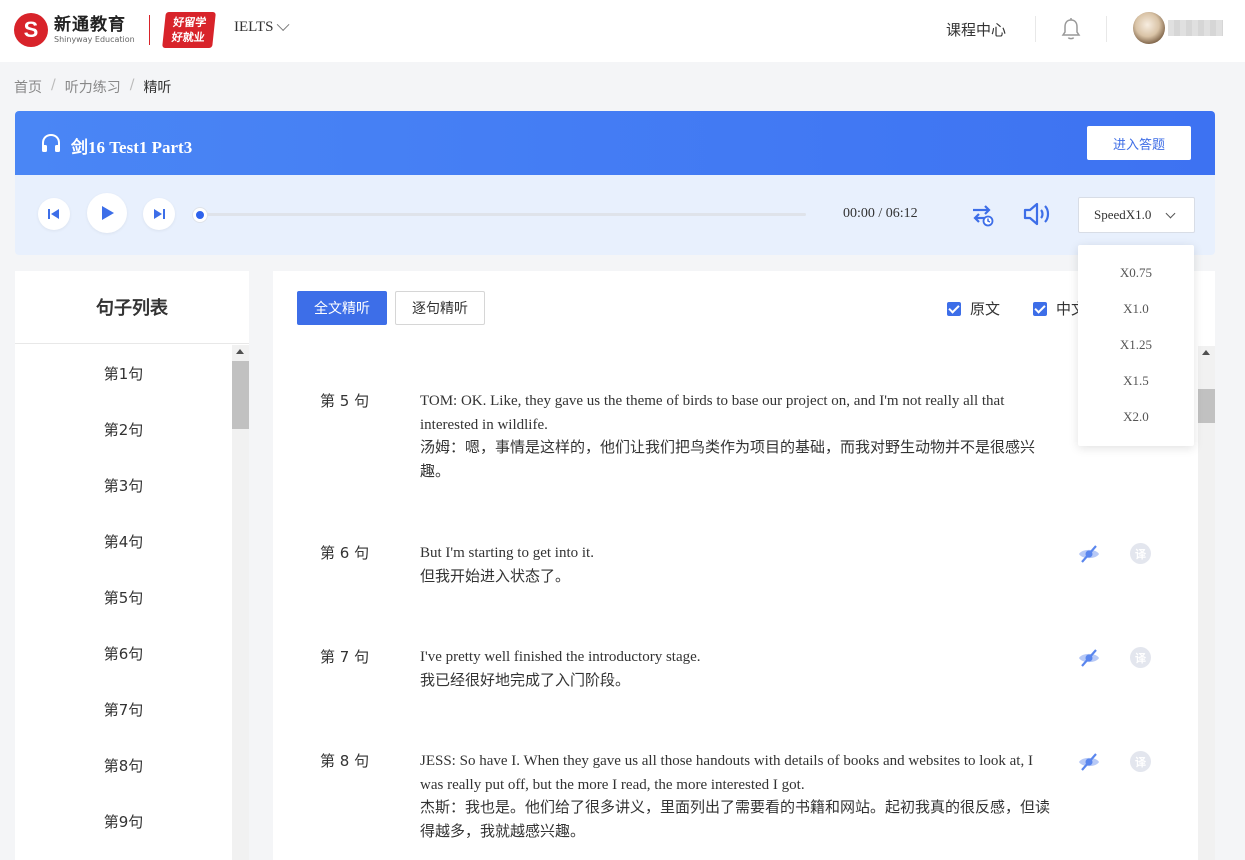  Describe the element at coordinates (976, 29) in the screenshot. I see `course-center-link: 课程中心` at that location.